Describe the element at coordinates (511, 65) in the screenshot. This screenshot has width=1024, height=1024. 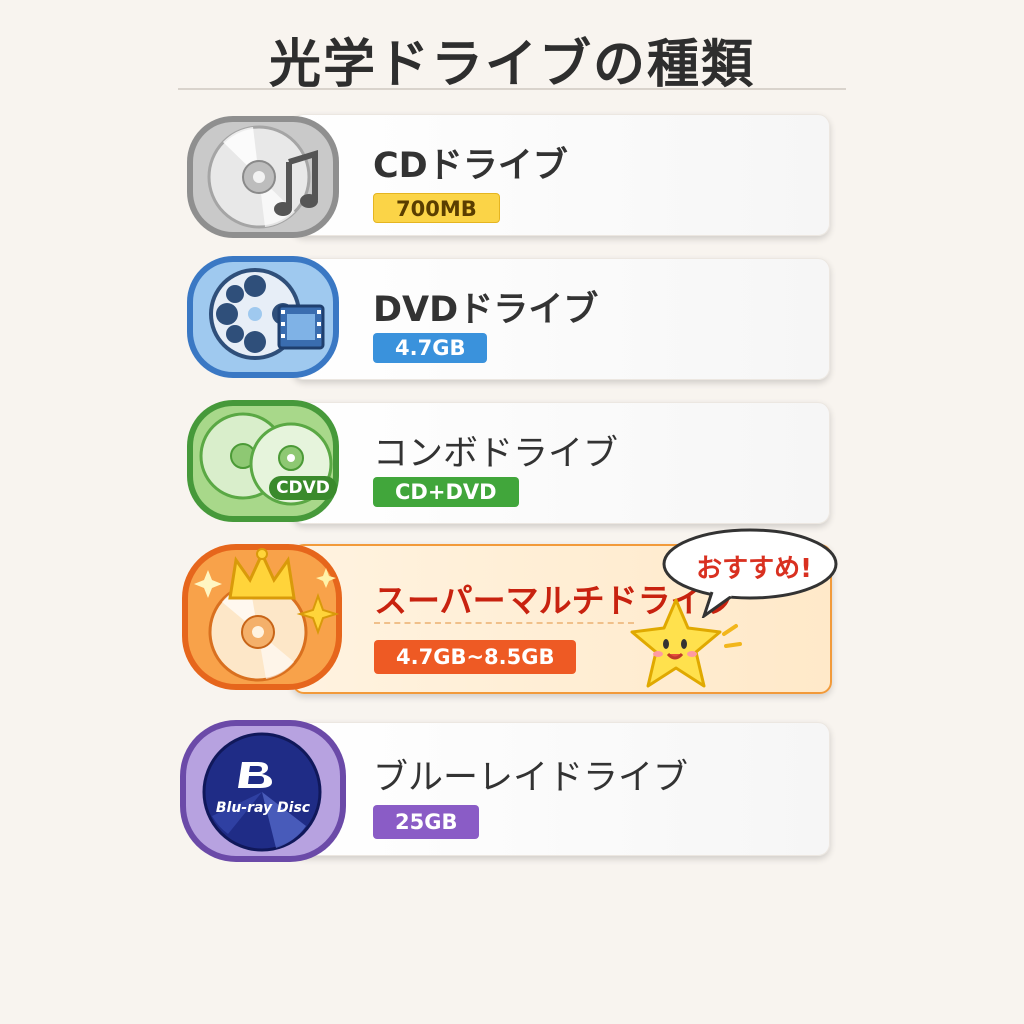
I see `page-title: 光学ドライブの種類` at that location.